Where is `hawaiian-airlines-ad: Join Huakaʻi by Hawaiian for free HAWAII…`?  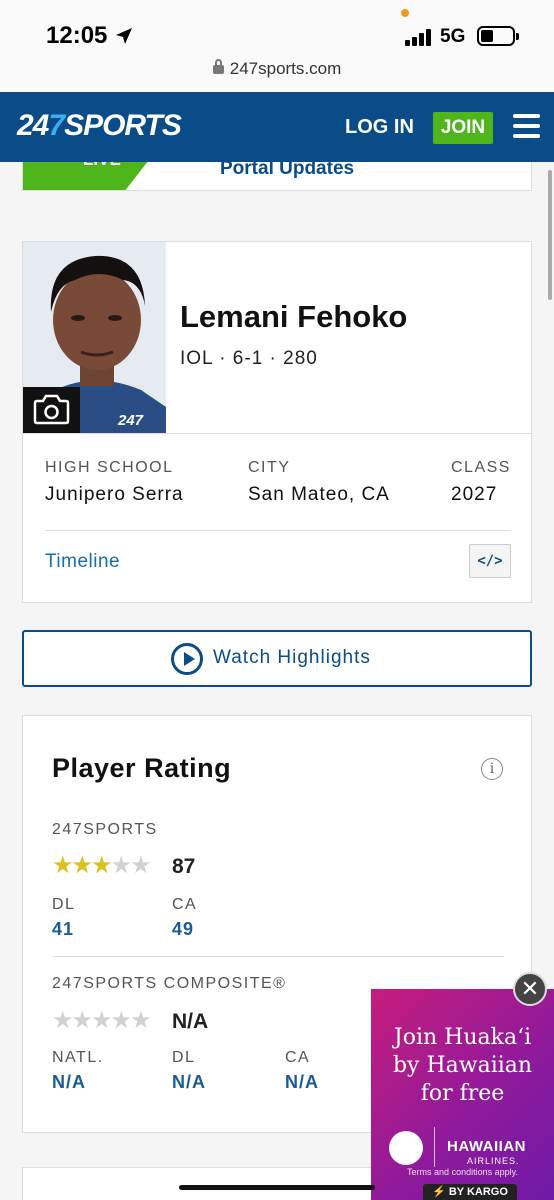
hawaiian-airlines-ad: Join Huakaʻi by Hawaiian for free HAWAII… is located at coordinates (462, 1094).